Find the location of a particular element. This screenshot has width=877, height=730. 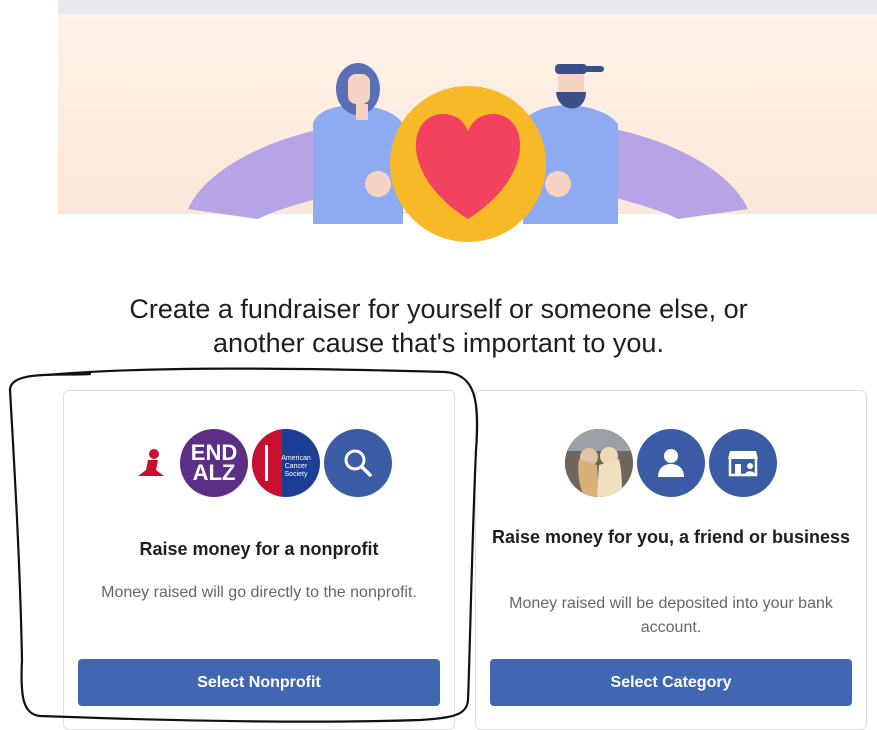

select-nonprofit-button: Select Nonprofit is located at coordinates (259, 682).